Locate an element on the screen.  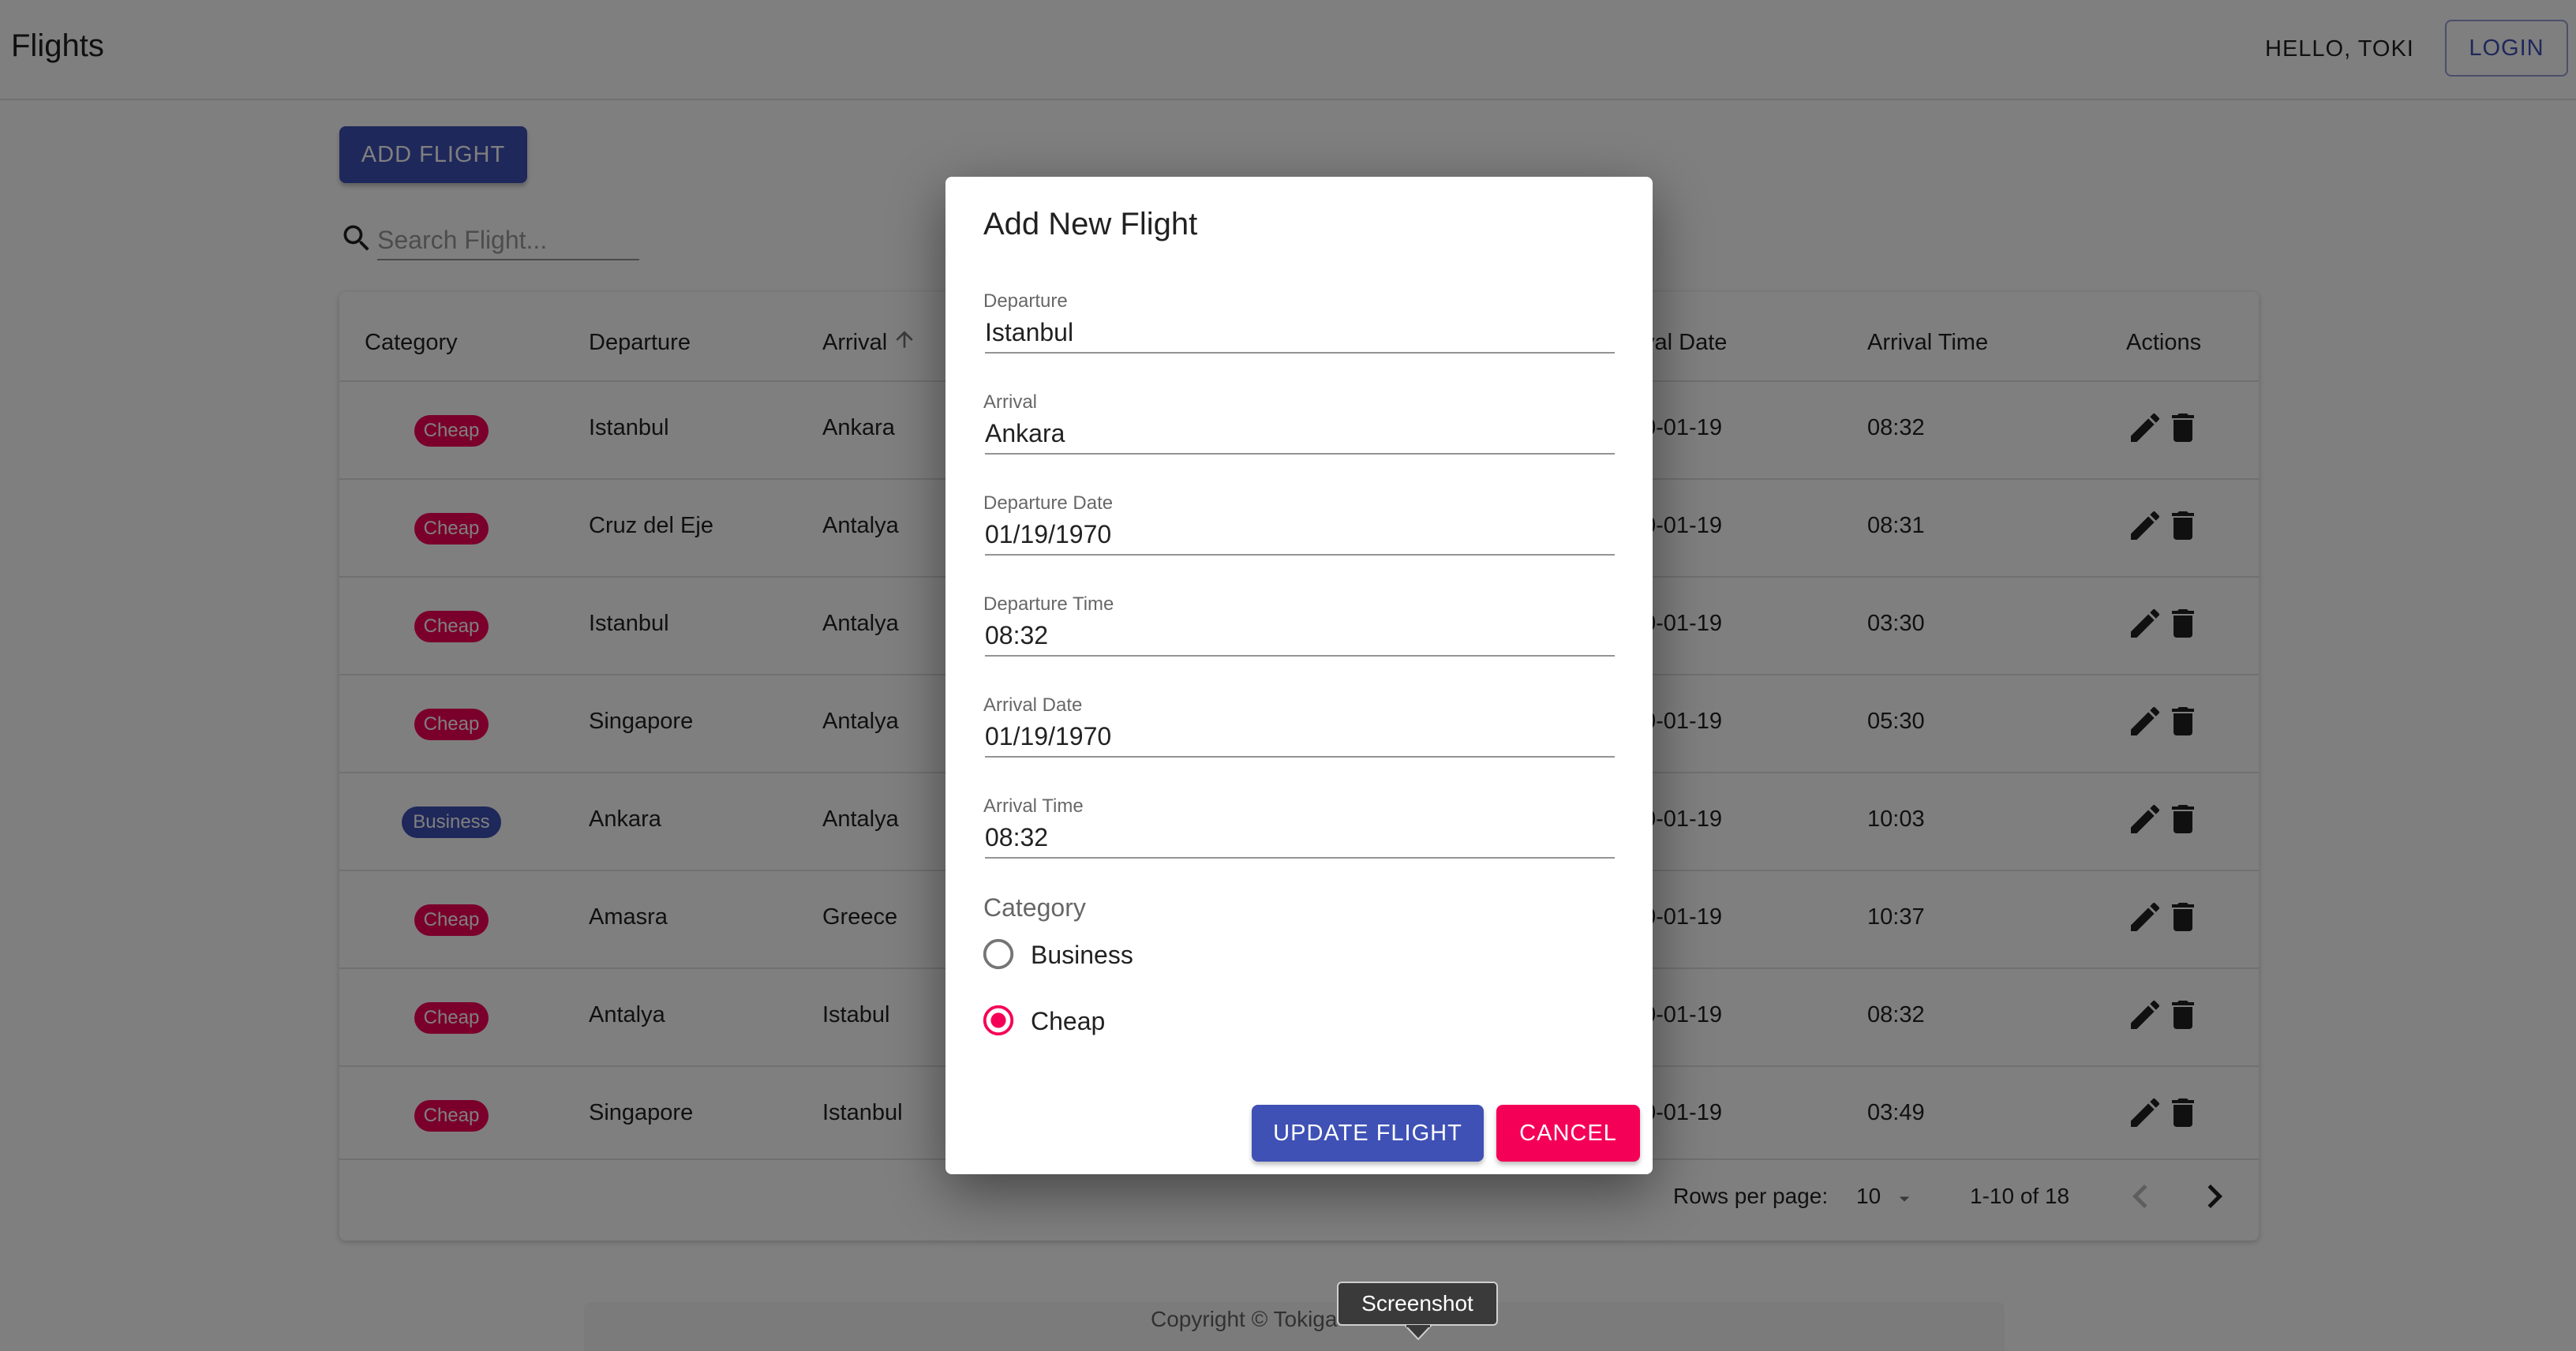
arrival-date-label: Arrival Date is located at coordinates (1033, 705).